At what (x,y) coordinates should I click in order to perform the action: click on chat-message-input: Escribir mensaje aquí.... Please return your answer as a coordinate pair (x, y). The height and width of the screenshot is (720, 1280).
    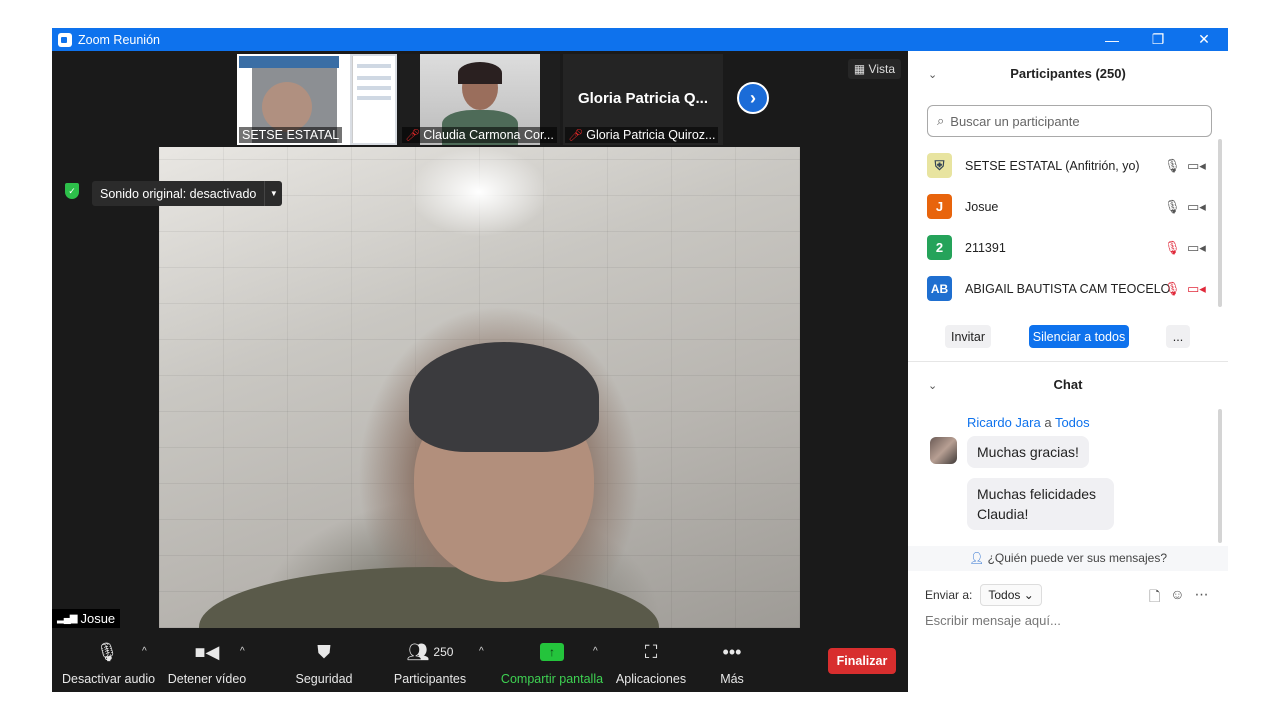
    Looking at the image, I should click on (993, 620).